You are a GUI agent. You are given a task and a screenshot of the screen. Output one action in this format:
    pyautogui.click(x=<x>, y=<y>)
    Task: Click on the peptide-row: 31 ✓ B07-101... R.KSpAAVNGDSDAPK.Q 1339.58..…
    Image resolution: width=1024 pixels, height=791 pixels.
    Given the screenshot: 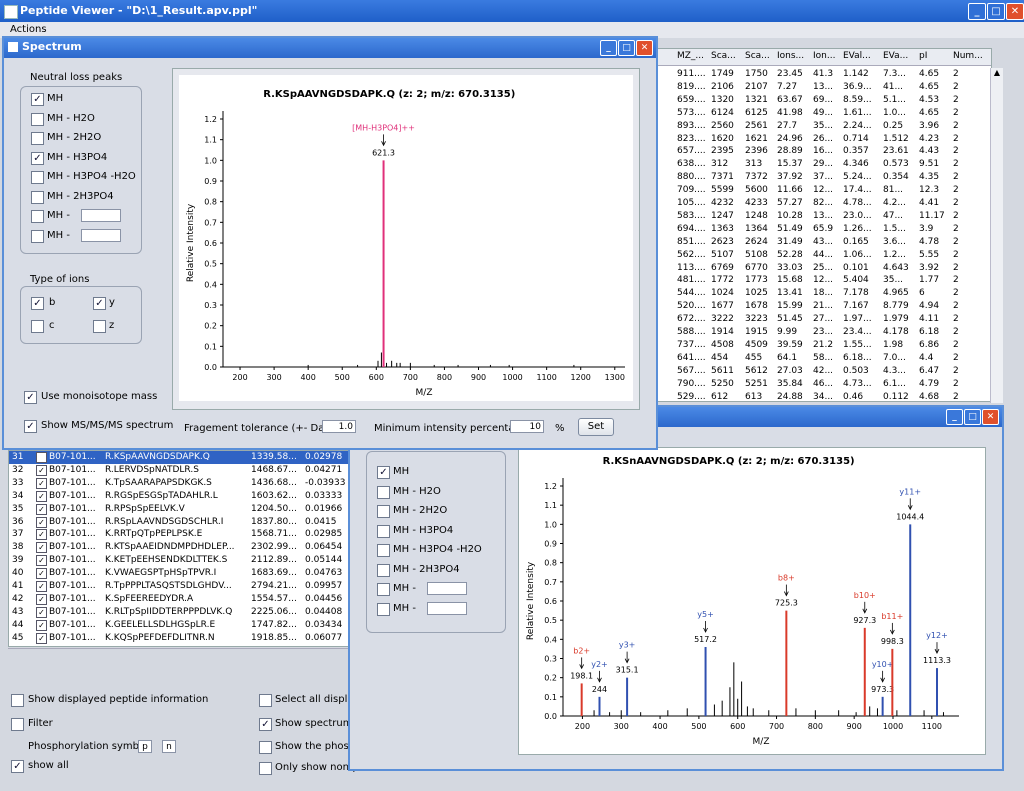 What is the action you would take?
    pyautogui.click(x=183, y=457)
    